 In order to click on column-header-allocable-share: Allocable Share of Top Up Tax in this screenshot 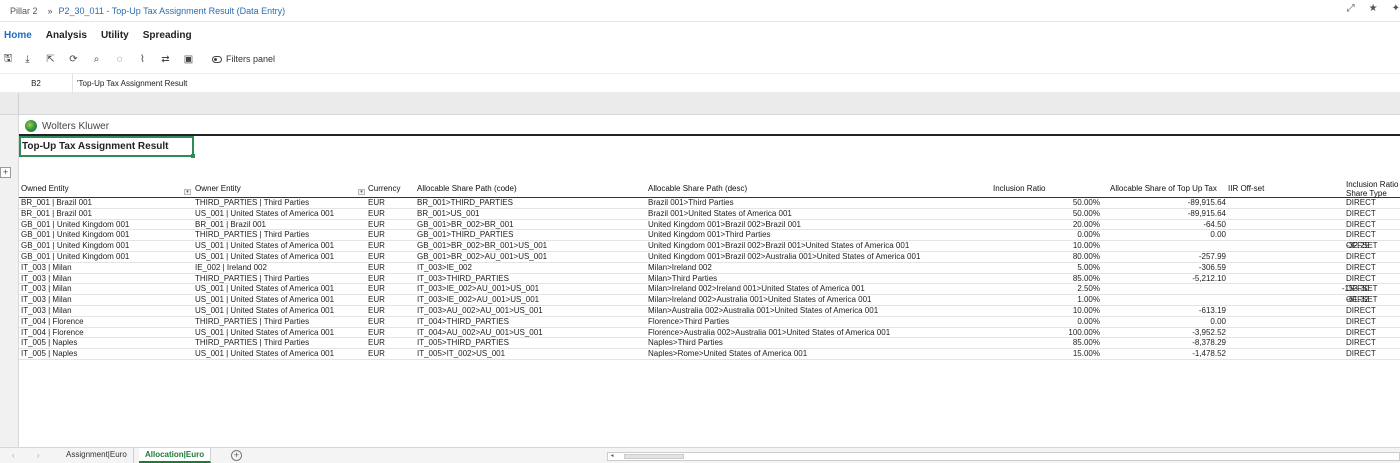, I will do `click(1163, 188)`.